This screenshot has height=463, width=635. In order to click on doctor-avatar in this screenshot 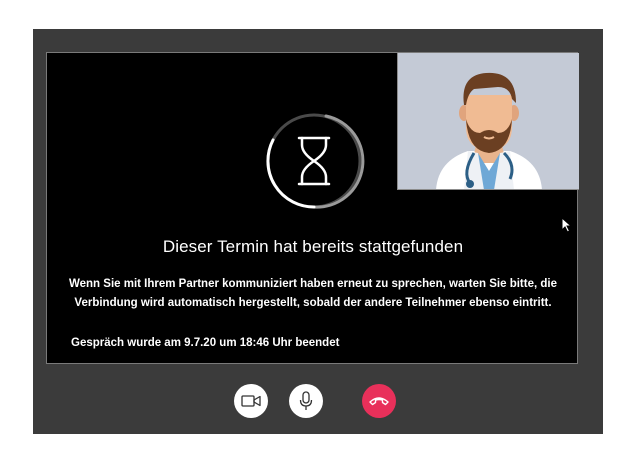, I will do `click(489, 130)`.